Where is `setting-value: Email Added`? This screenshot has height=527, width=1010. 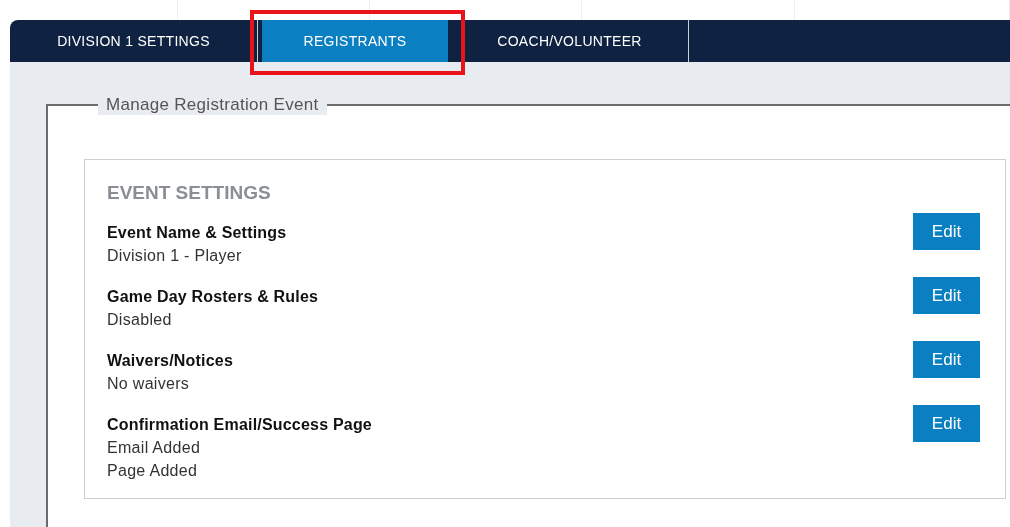
setting-value: Email Added is located at coordinates (154, 448).